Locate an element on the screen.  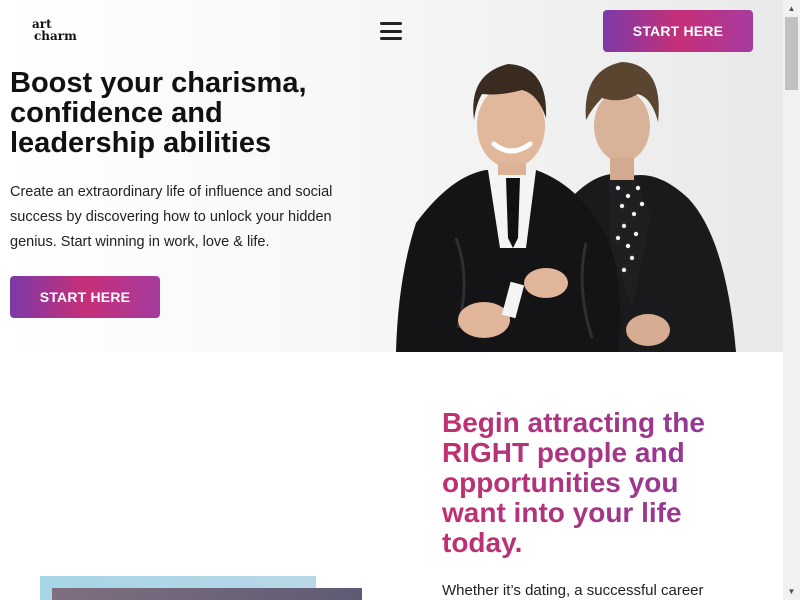
presenter-left-tie is located at coordinates (513, 213).